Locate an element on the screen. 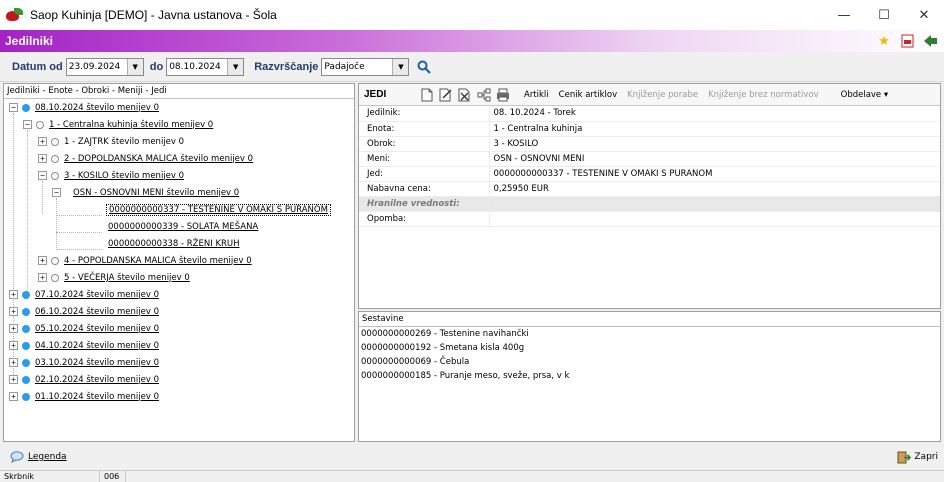 Image resolution: width=944 pixels, height=482 pixels. tree-item-label: 2 - DOPOLDANSKA MALICA število menijev 0 is located at coordinates (159, 158).